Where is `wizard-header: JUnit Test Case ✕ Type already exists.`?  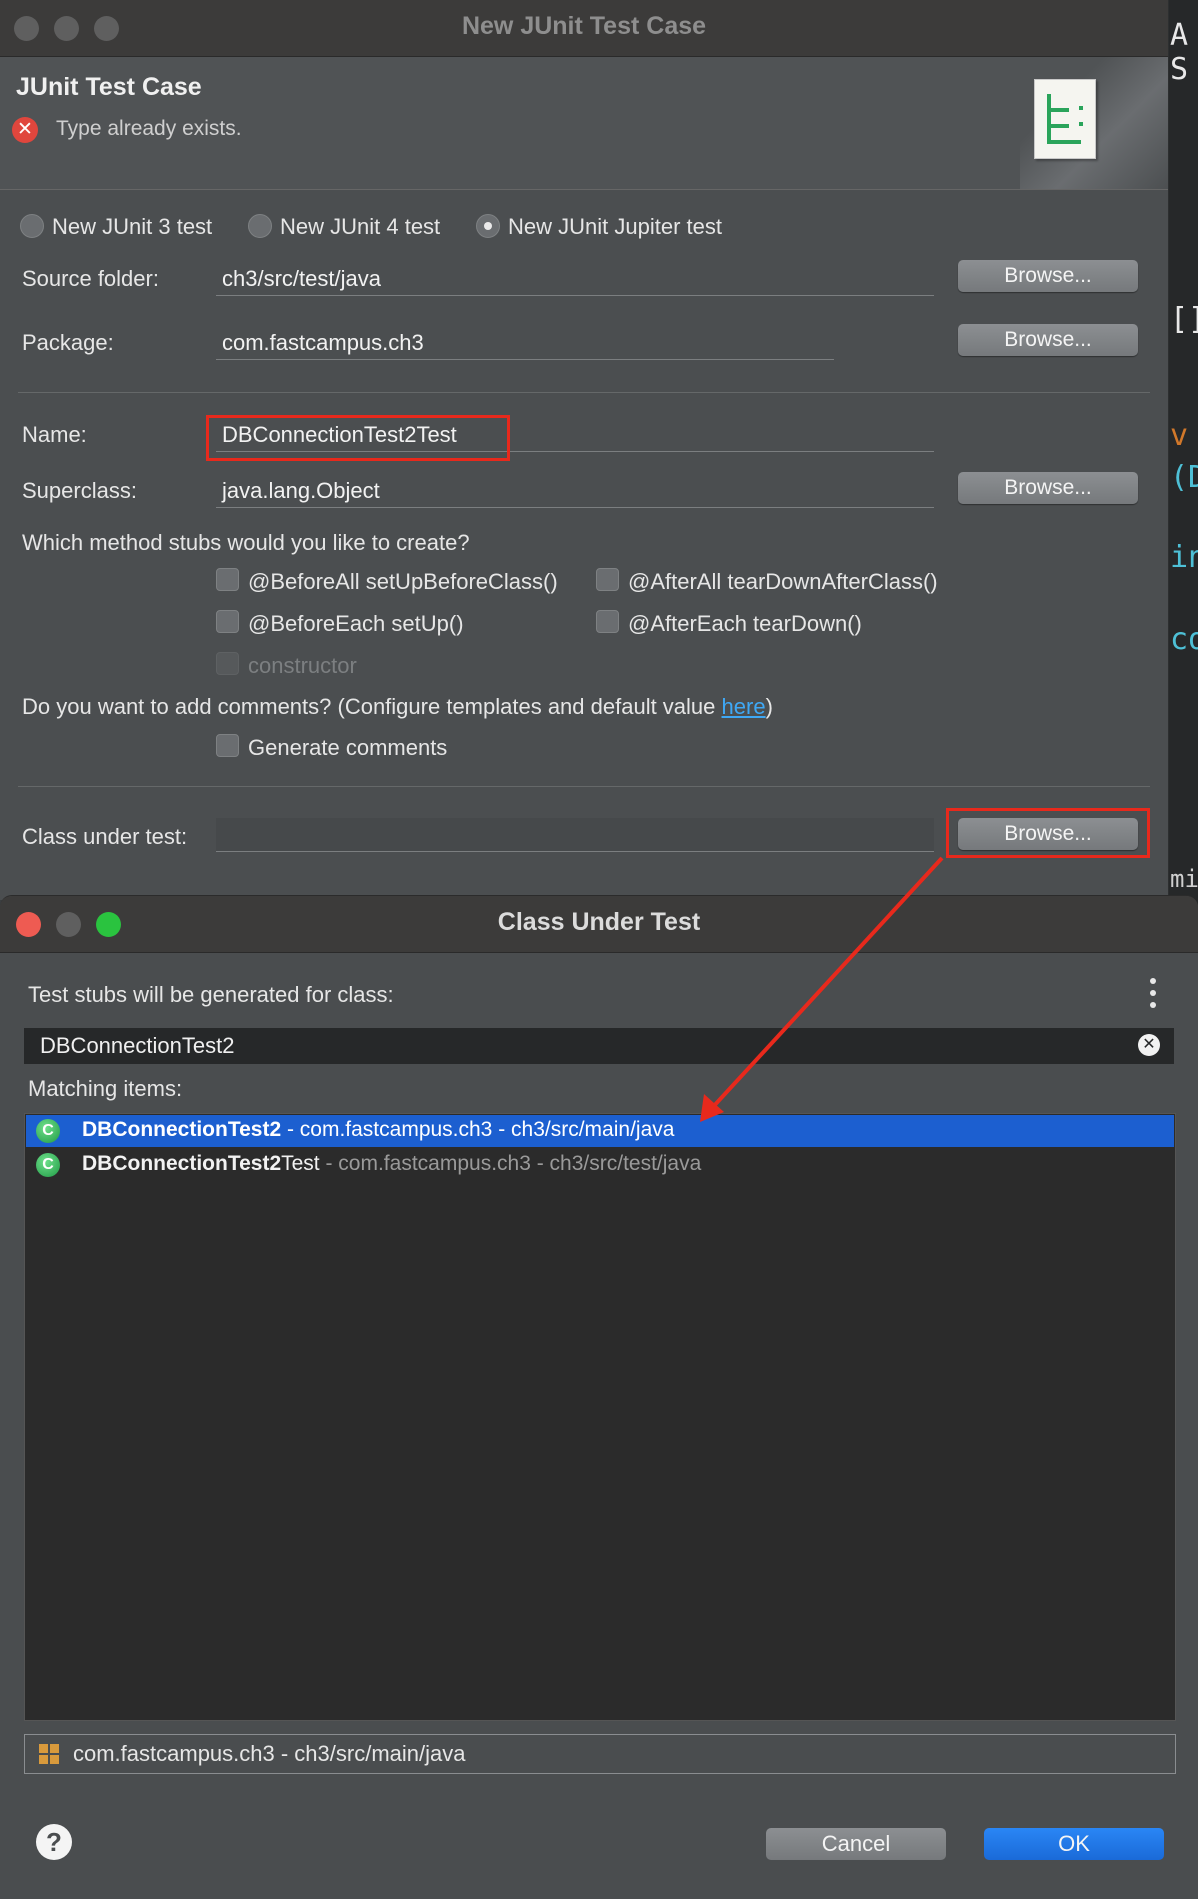 wizard-header: JUnit Test Case ✕ Type already exists. is located at coordinates (584, 123).